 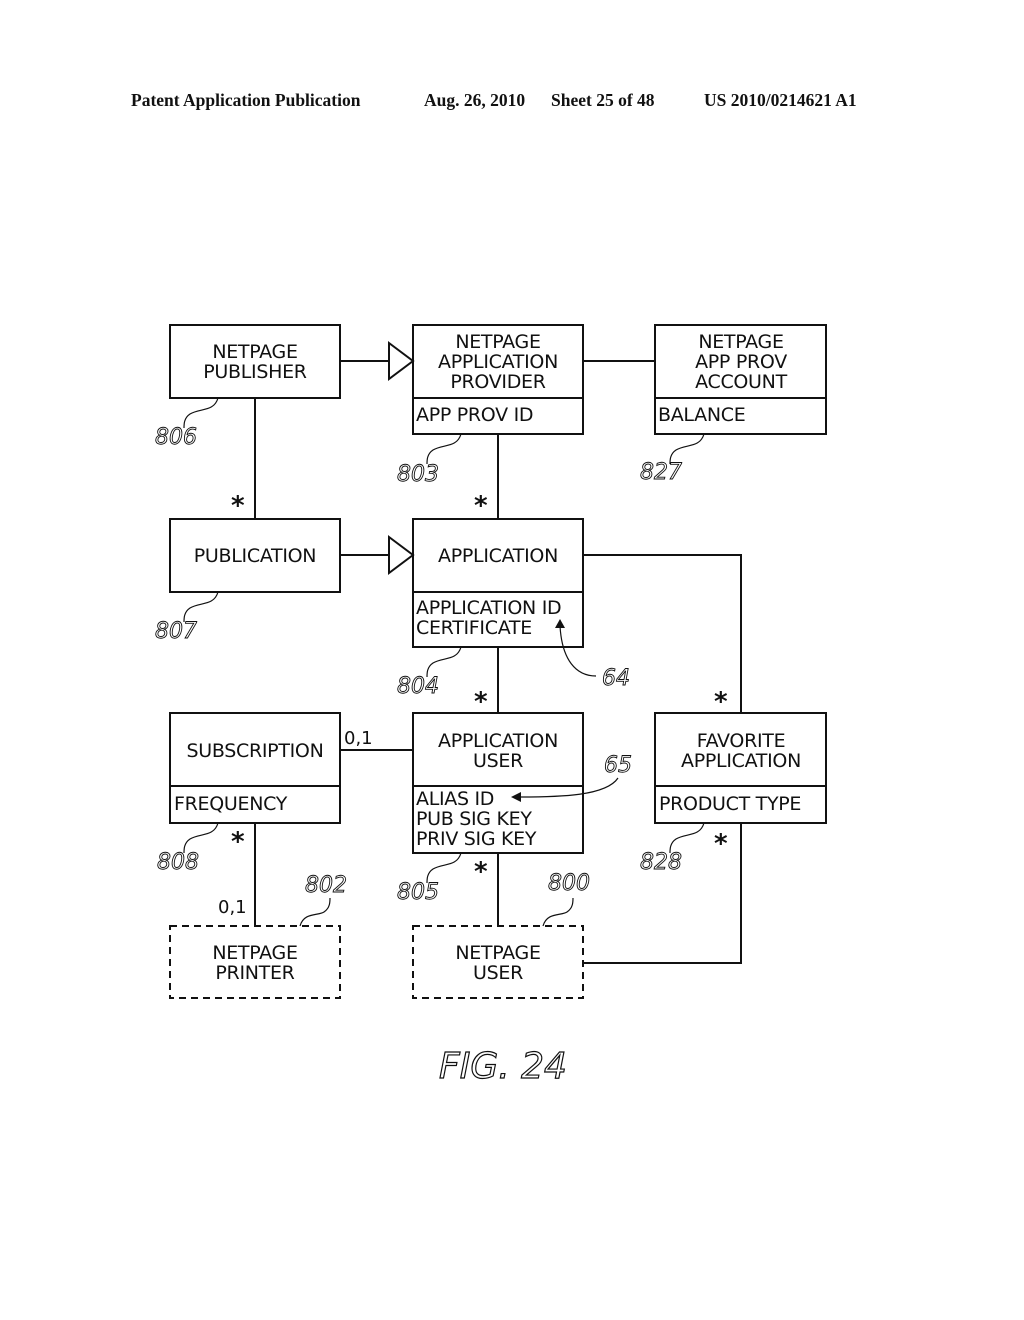 What do you see at coordinates (569, 787) in the screenshot?
I see `callout-65-arrow` at bounding box center [569, 787].